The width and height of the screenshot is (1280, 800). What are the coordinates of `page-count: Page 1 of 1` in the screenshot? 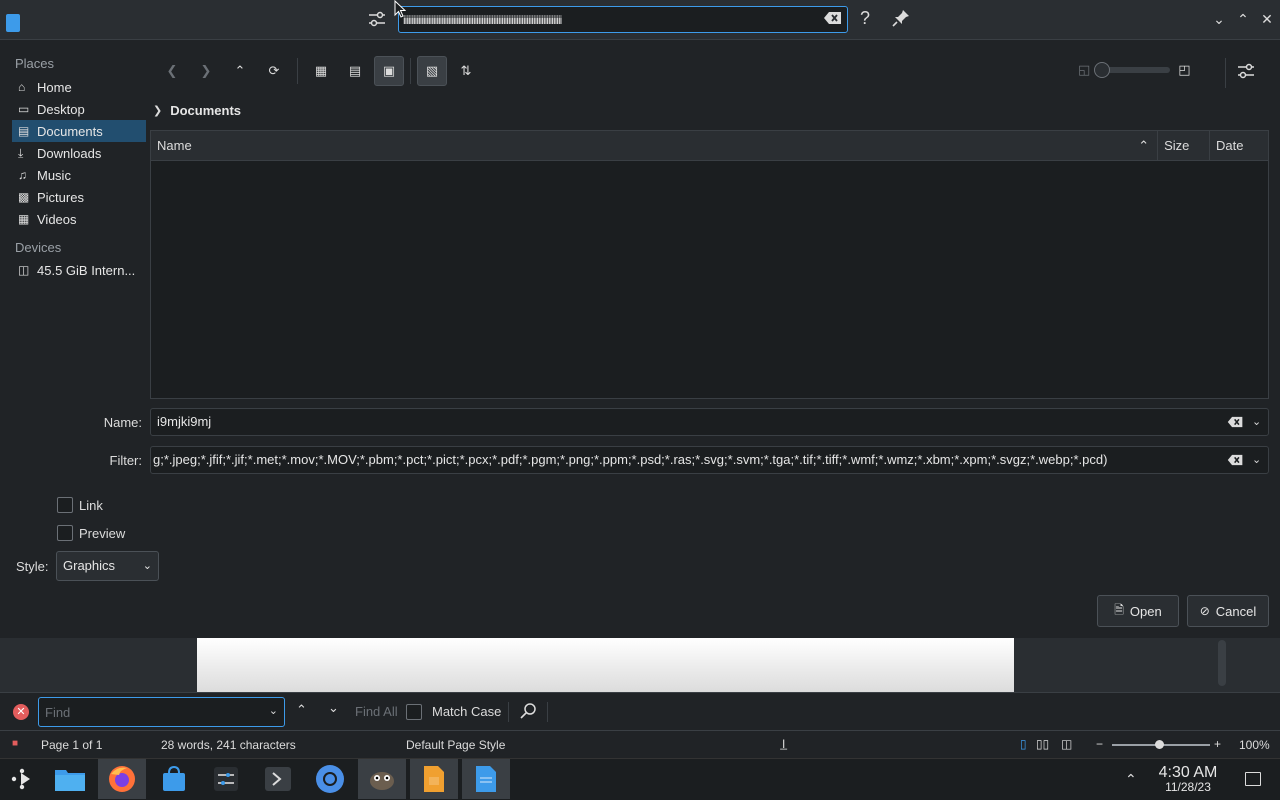 It's located at (71, 745).